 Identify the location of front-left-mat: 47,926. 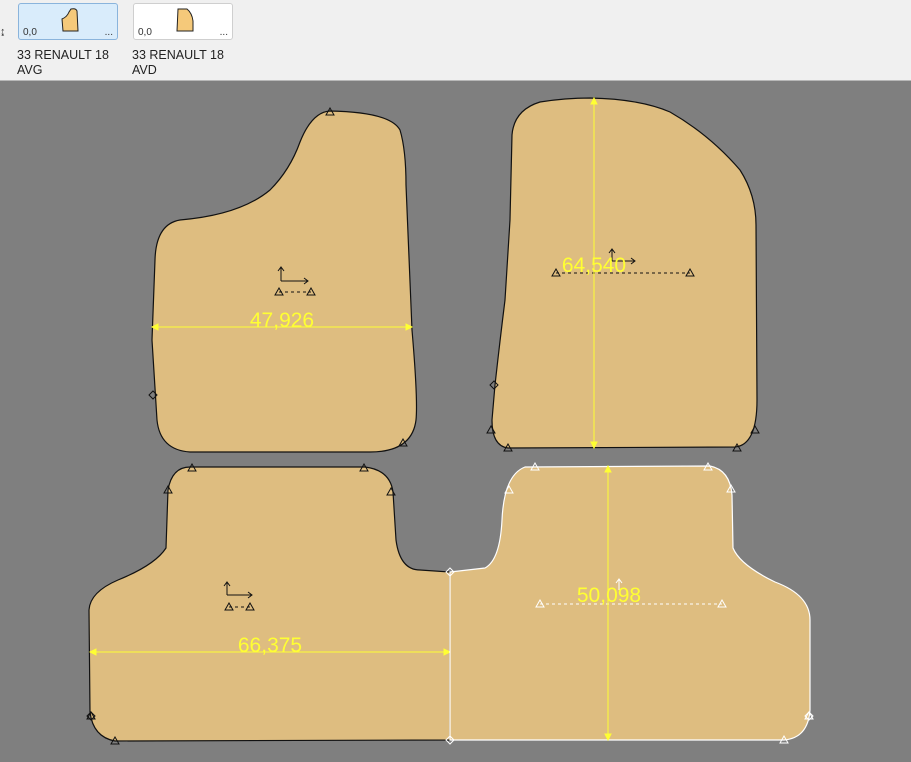
(283, 280).